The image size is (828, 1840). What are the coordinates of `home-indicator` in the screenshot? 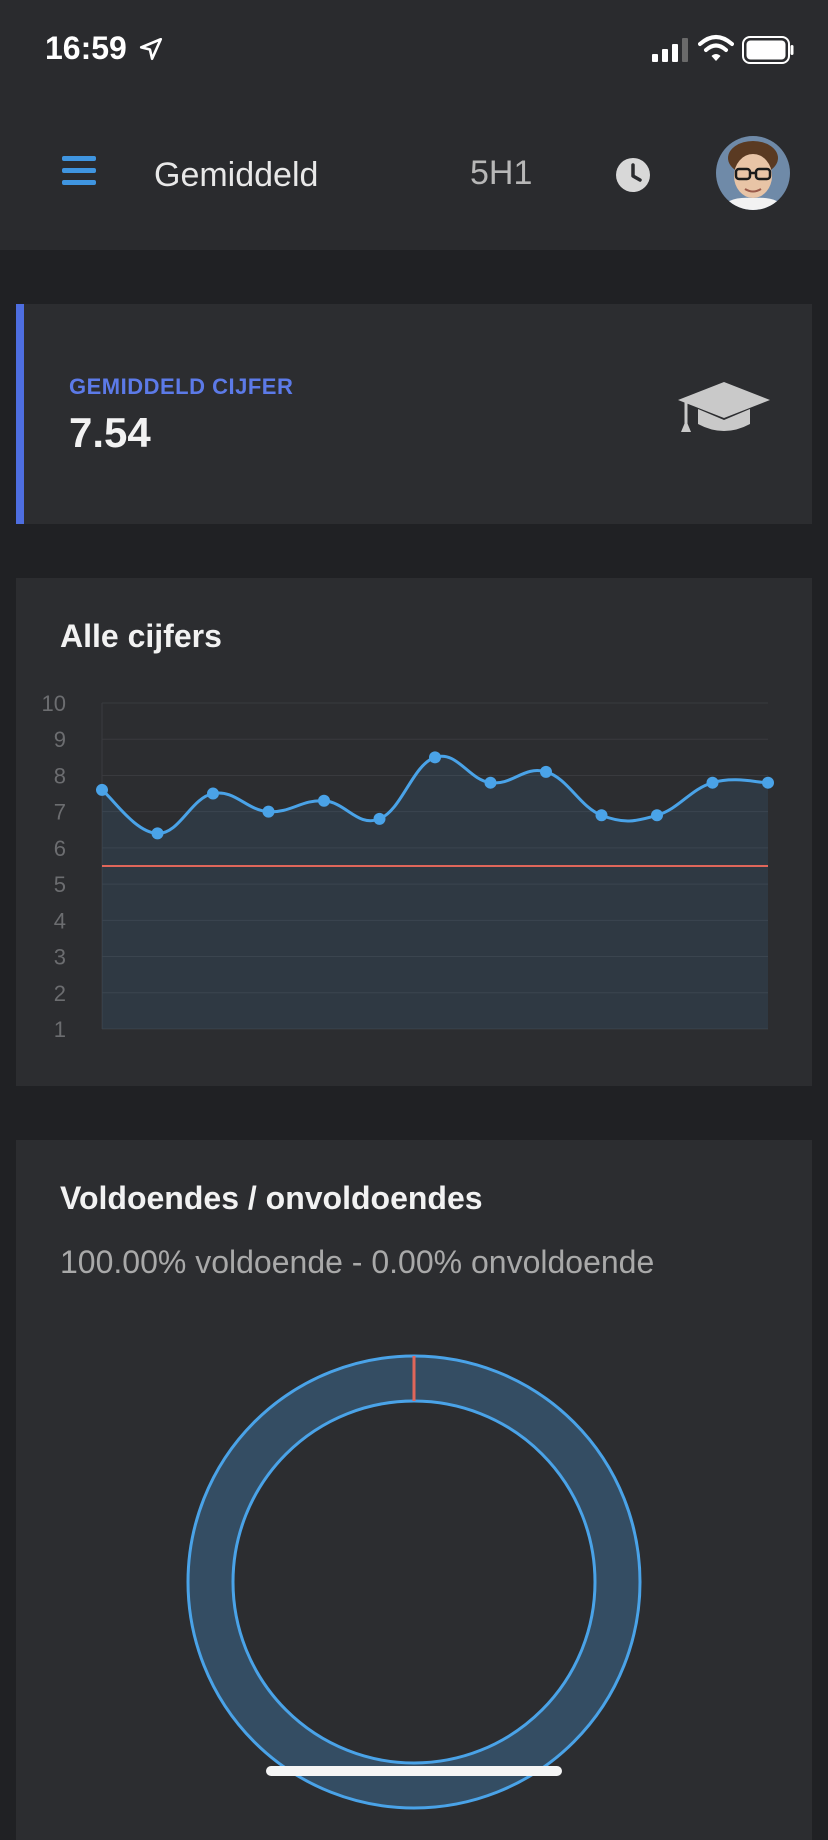 It's located at (414, 1771).